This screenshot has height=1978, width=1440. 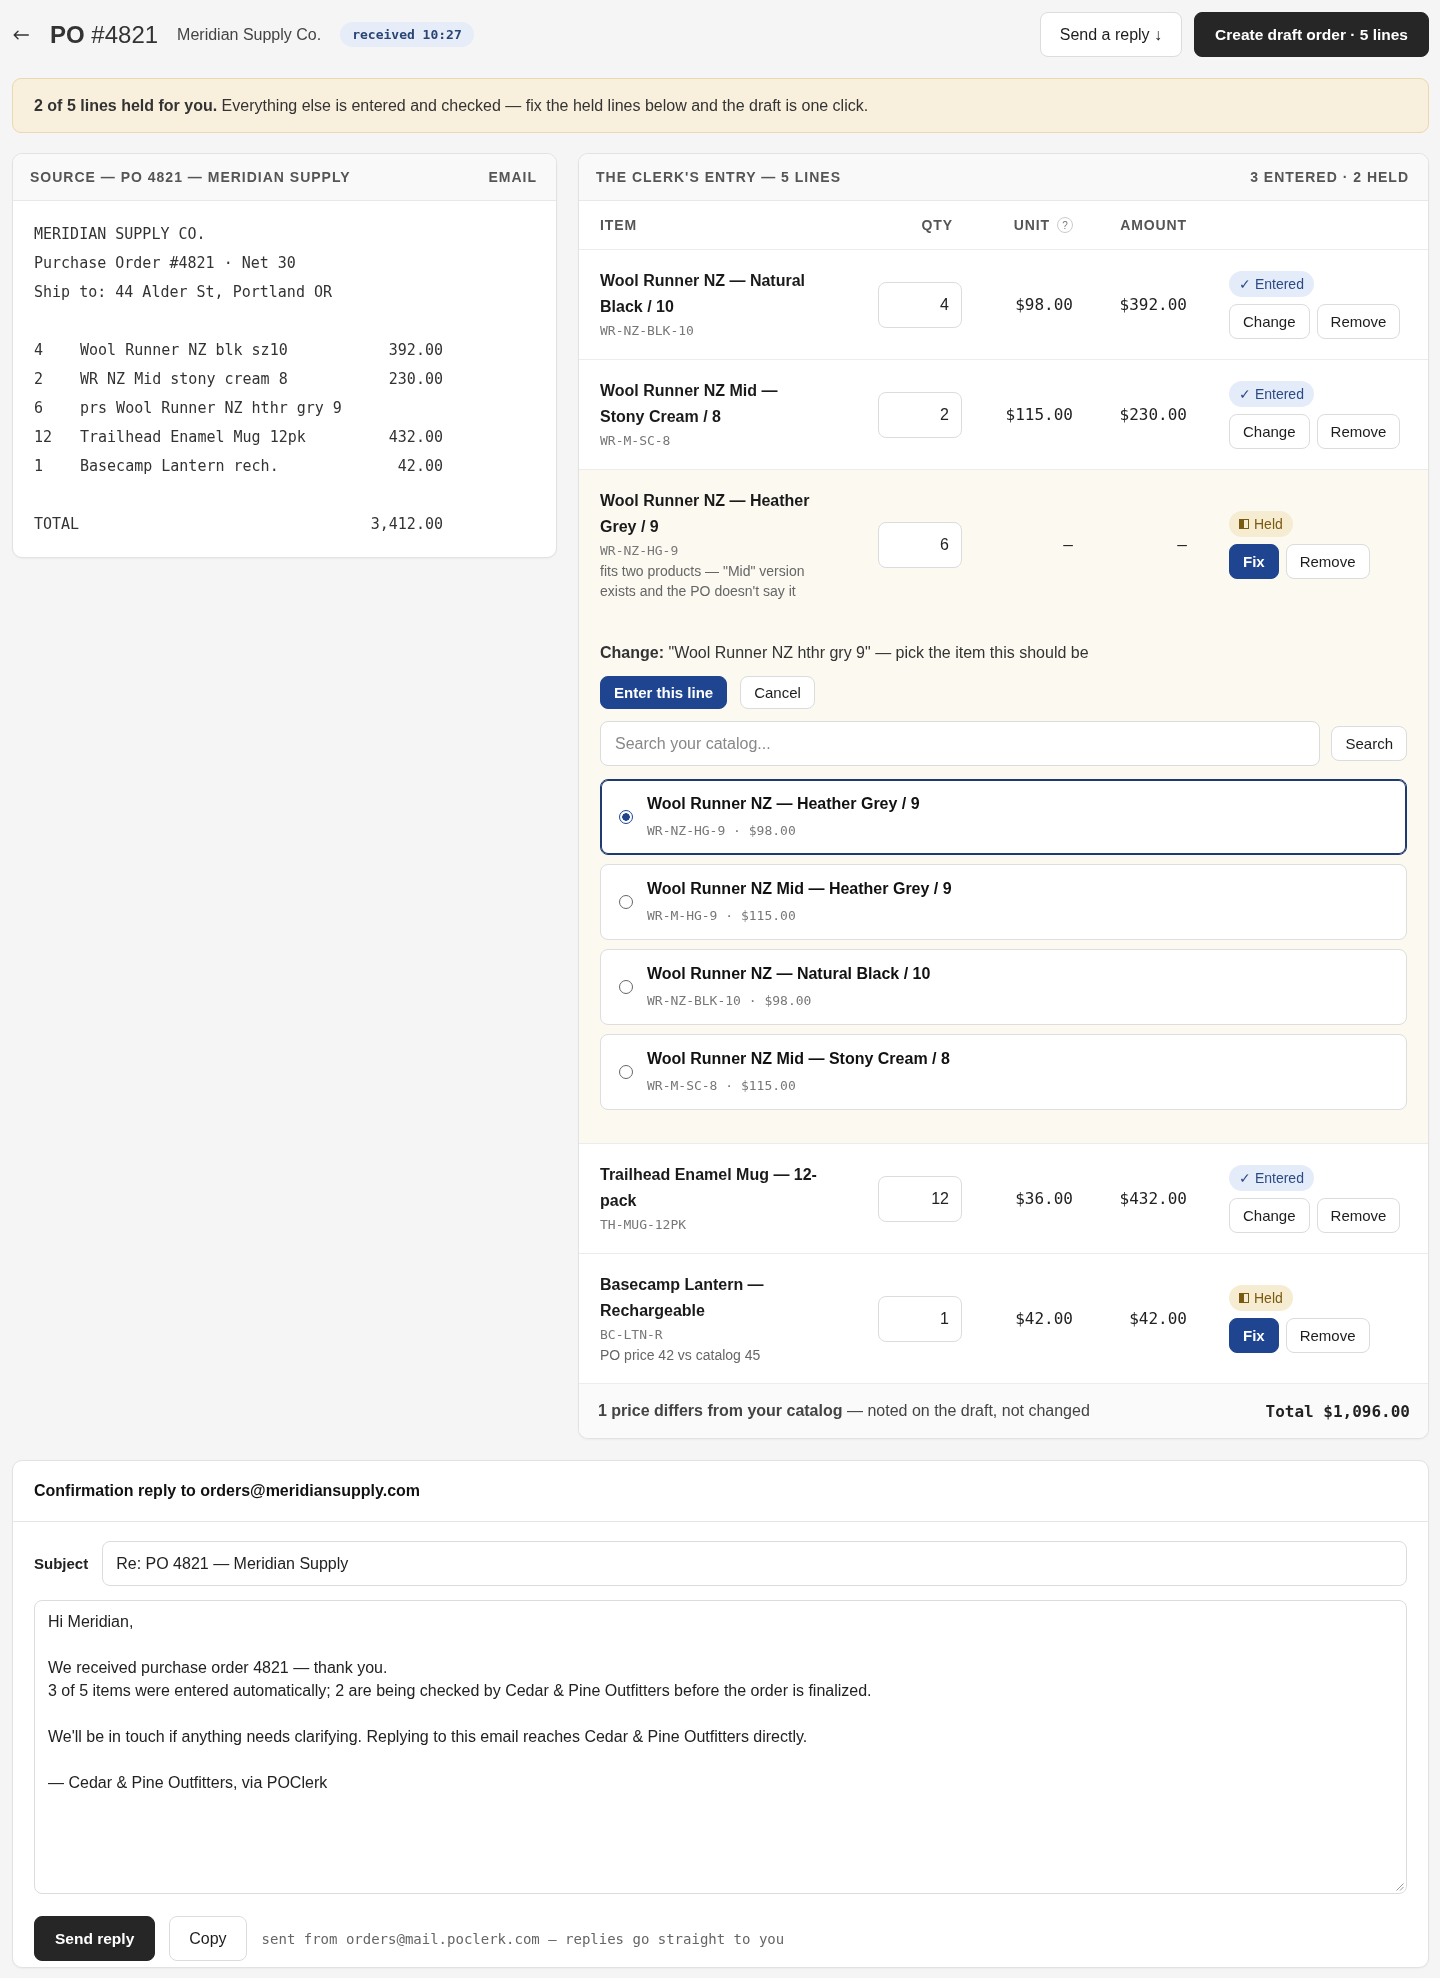 What do you see at coordinates (644, 1225) in the screenshot?
I see `item-sku: TH-MUG-12PK` at bounding box center [644, 1225].